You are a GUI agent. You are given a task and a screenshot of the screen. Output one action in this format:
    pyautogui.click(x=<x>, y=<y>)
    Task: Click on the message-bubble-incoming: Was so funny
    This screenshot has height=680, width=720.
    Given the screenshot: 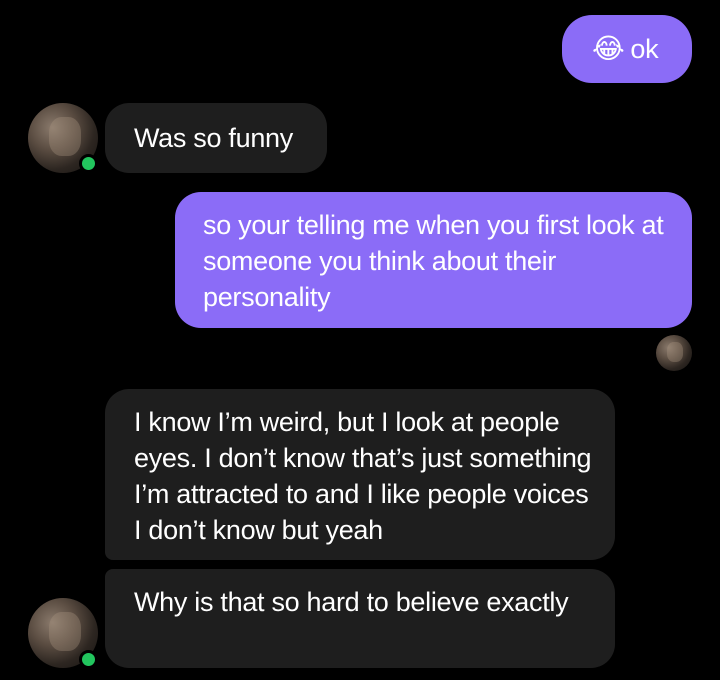 What is the action you would take?
    pyautogui.click(x=216, y=138)
    